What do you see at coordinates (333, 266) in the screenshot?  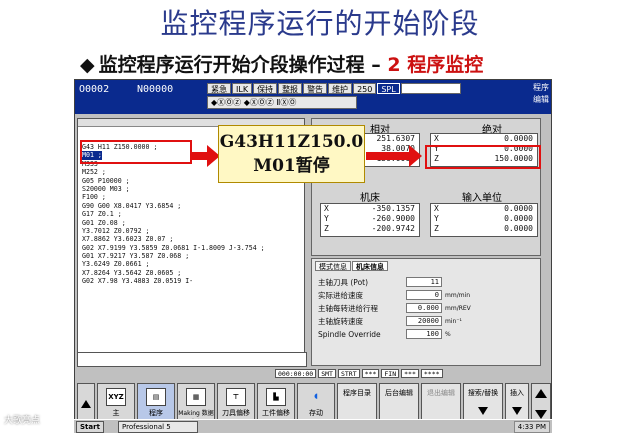 I see `tab-mode-info: 模式信息` at bounding box center [333, 266].